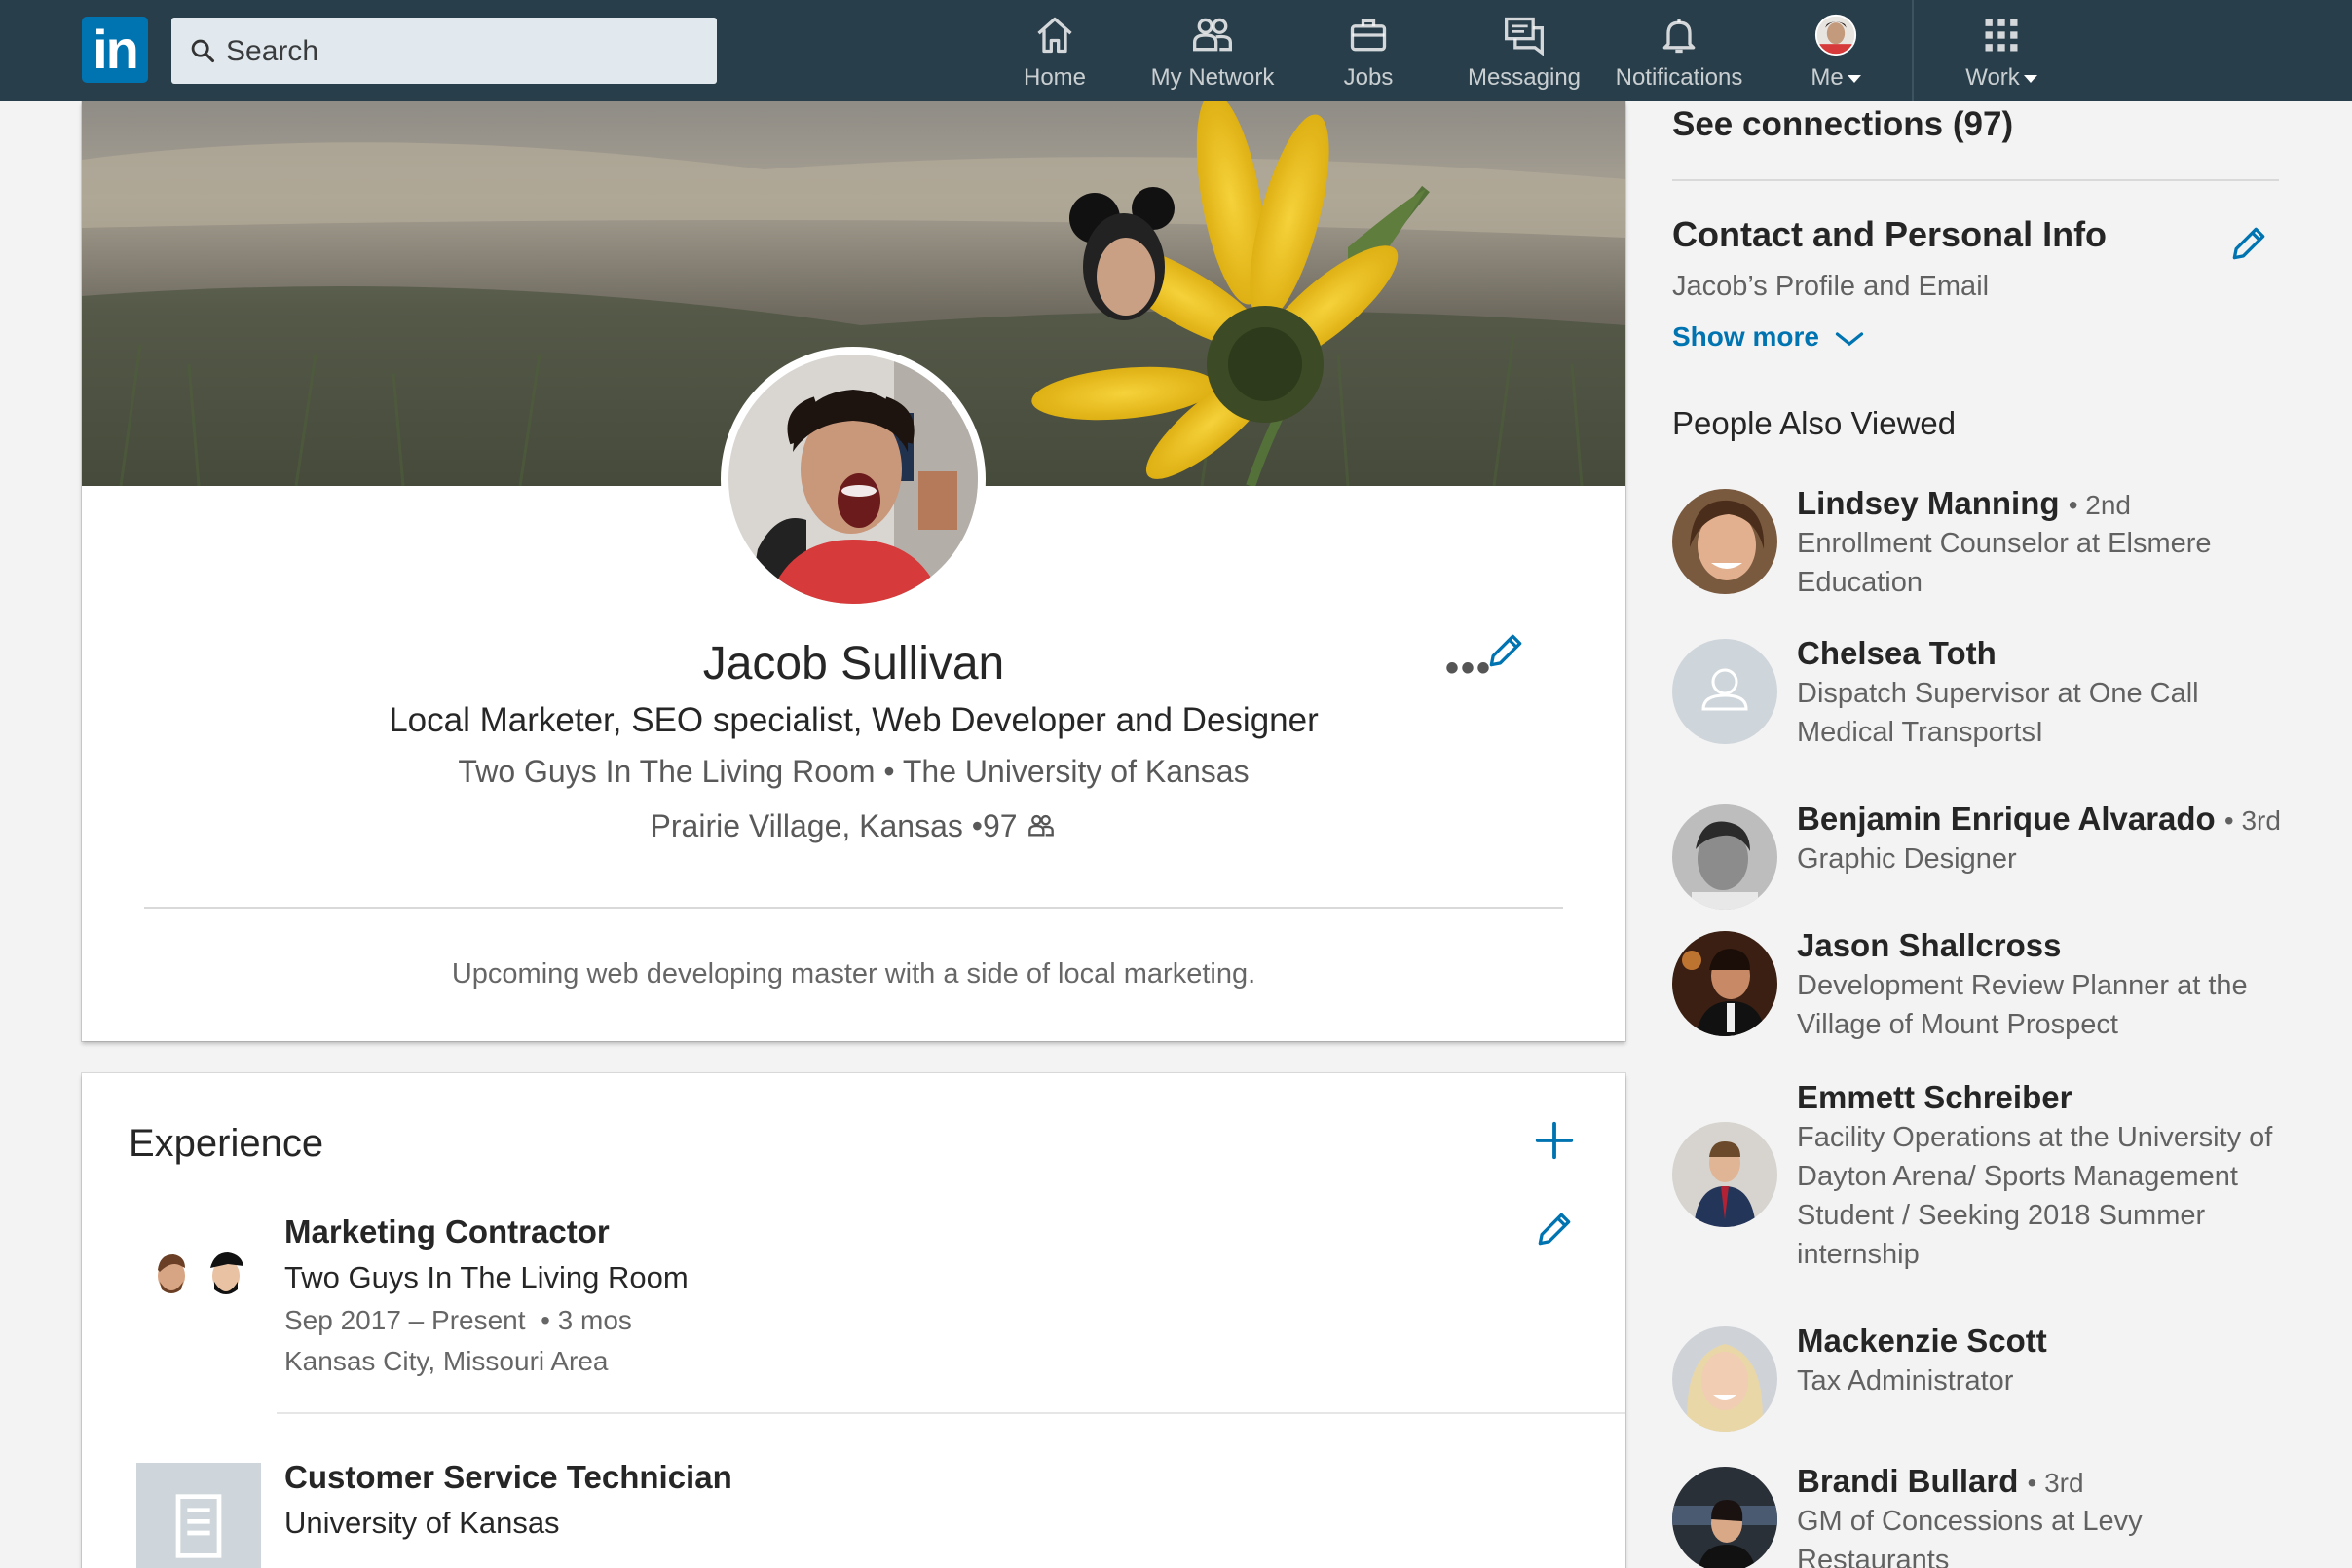 Image resolution: width=2352 pixels, height=1568 pixels. Describe the element at coordinates (1055, 77) in the screenshot. I see `nav-home-label: Home` at that location.